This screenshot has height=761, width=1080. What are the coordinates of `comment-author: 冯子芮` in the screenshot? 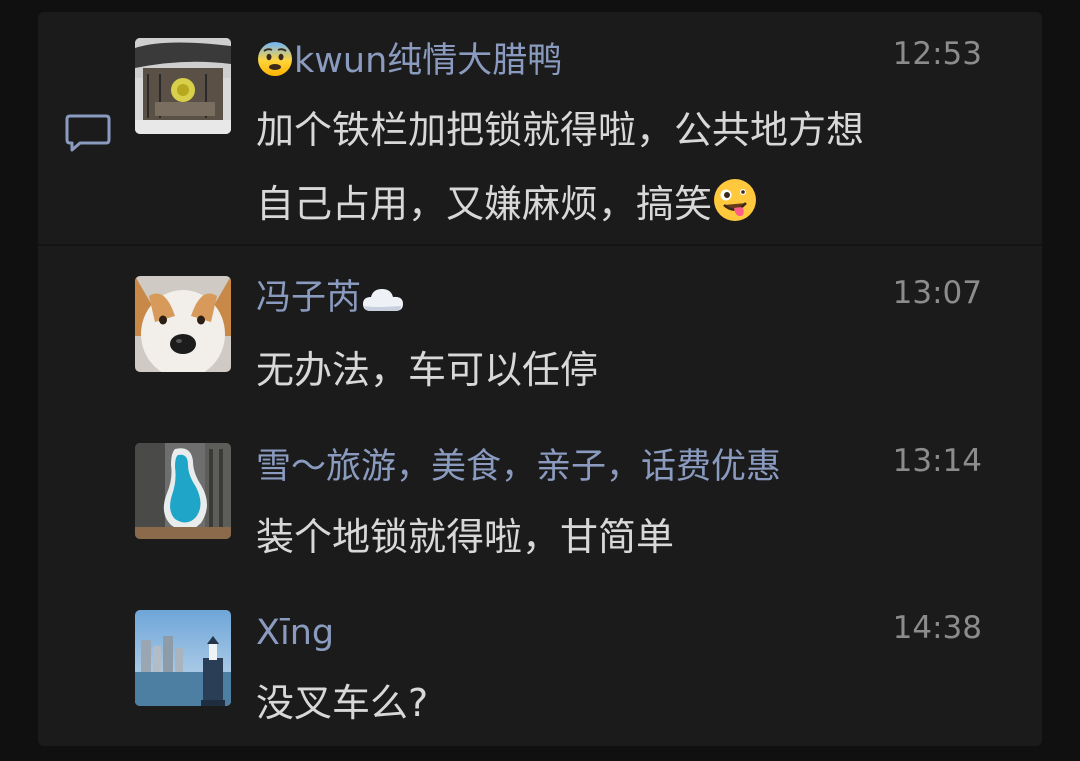 It's located at (330, 301).